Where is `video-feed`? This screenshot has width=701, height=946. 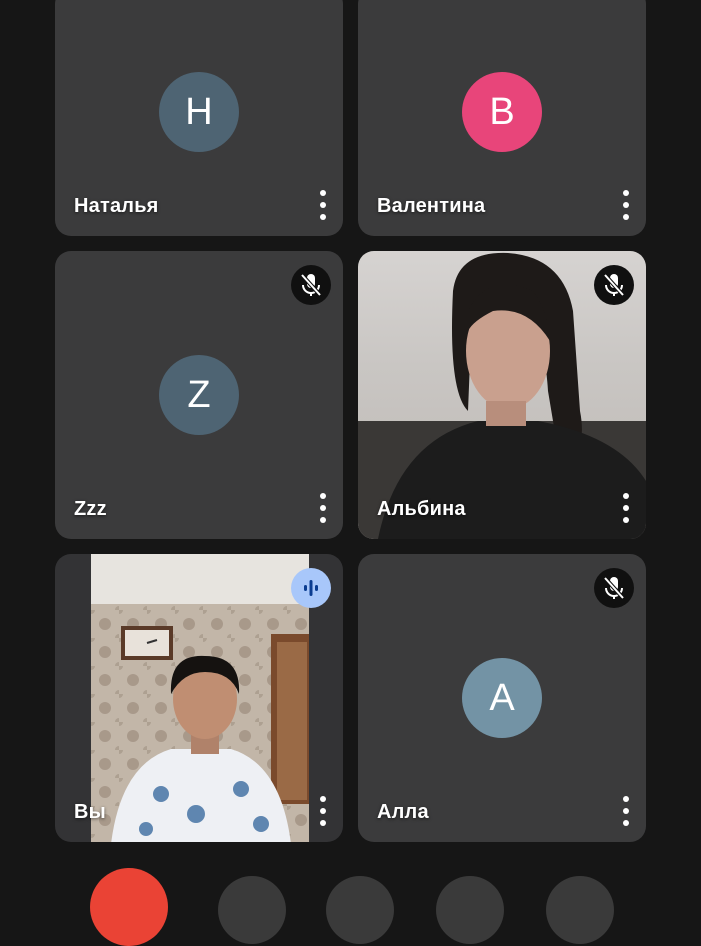
video-feed is located at coordinates (200, 698).